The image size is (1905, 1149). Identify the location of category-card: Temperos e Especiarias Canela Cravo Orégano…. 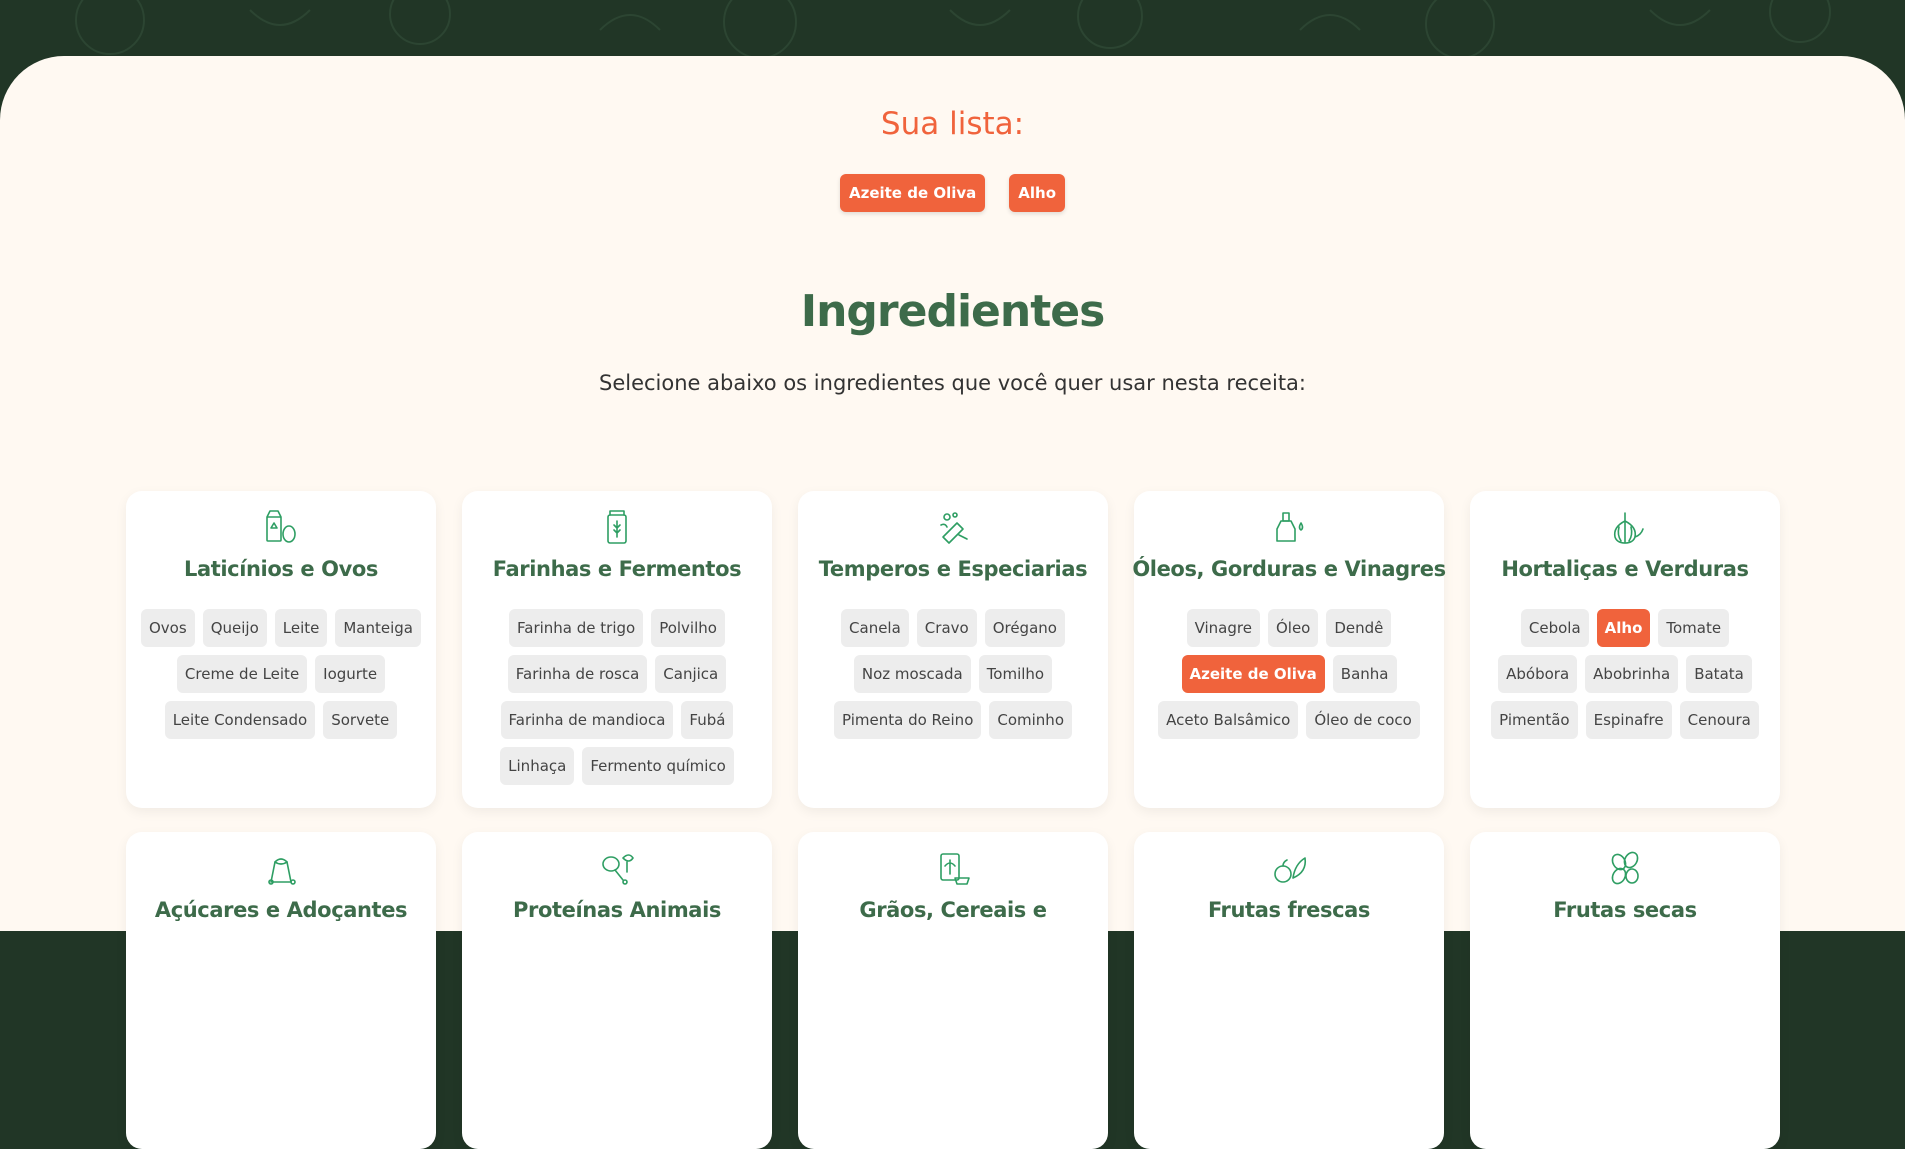
(953, 649).